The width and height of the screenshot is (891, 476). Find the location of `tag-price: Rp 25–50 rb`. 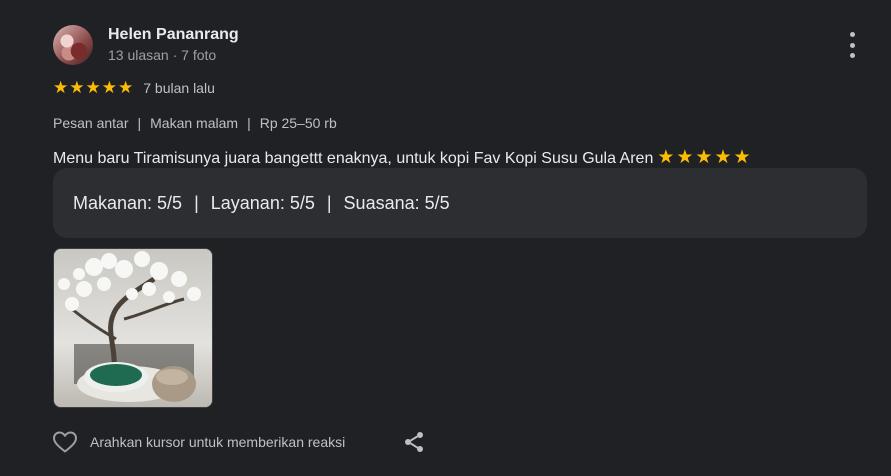

tag-price: Rp 25–50 rb is located at coordinates (298, 123).